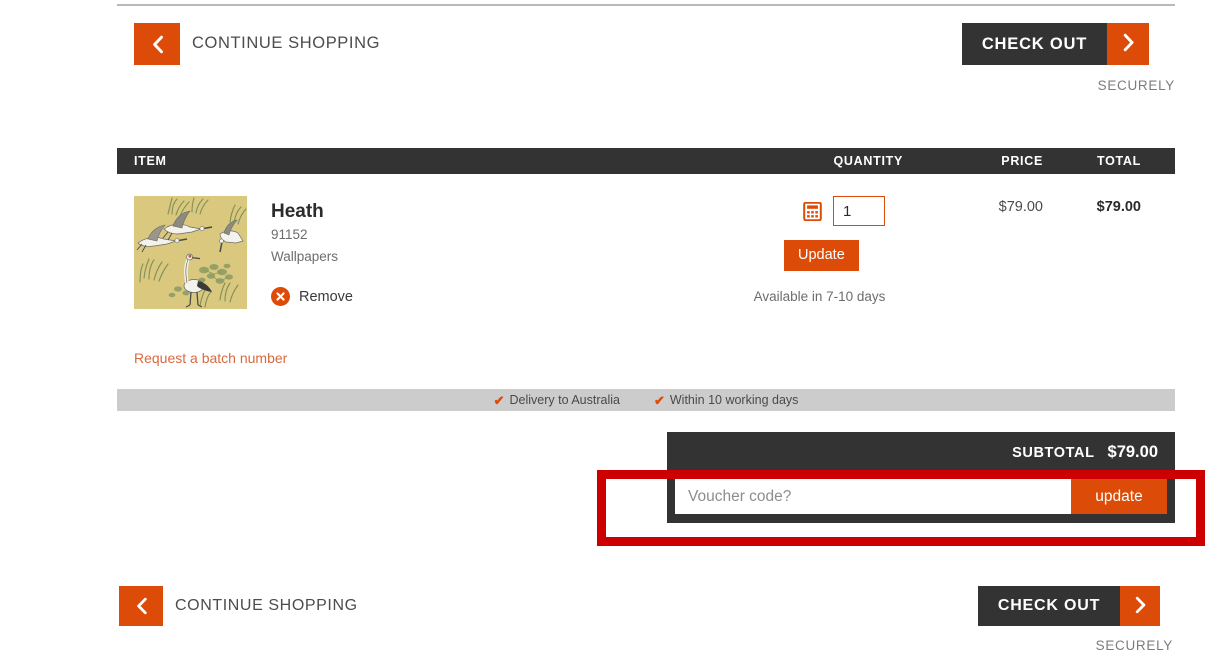  I want to click on product-category: Wallpapers, so click(305, 256).